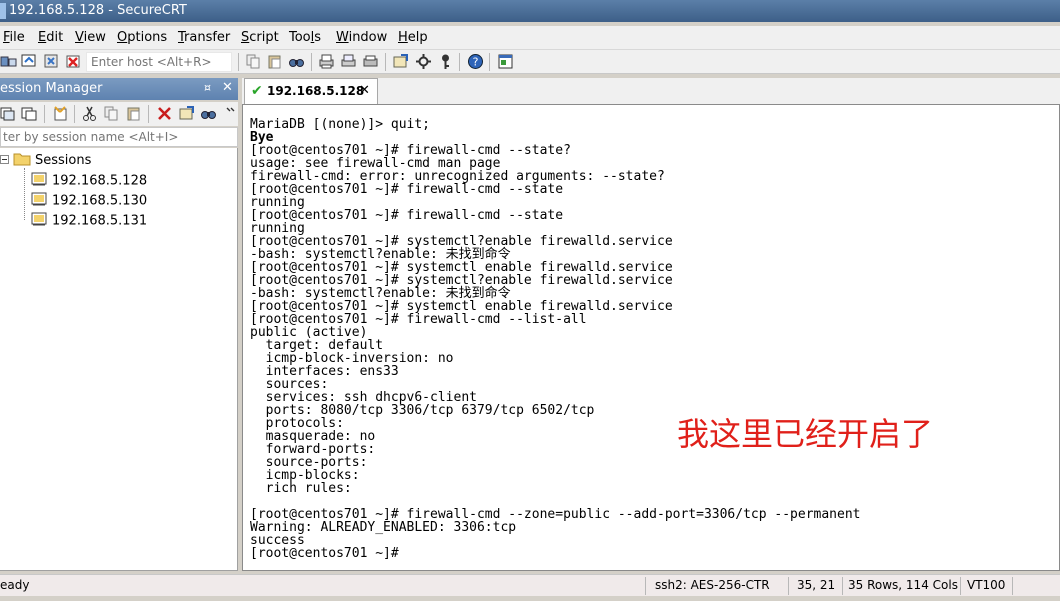  Describe the element at coordinates (328, 553) in the screenshot. I see `terminal-line: [root@centos701 ~]#` at that location.